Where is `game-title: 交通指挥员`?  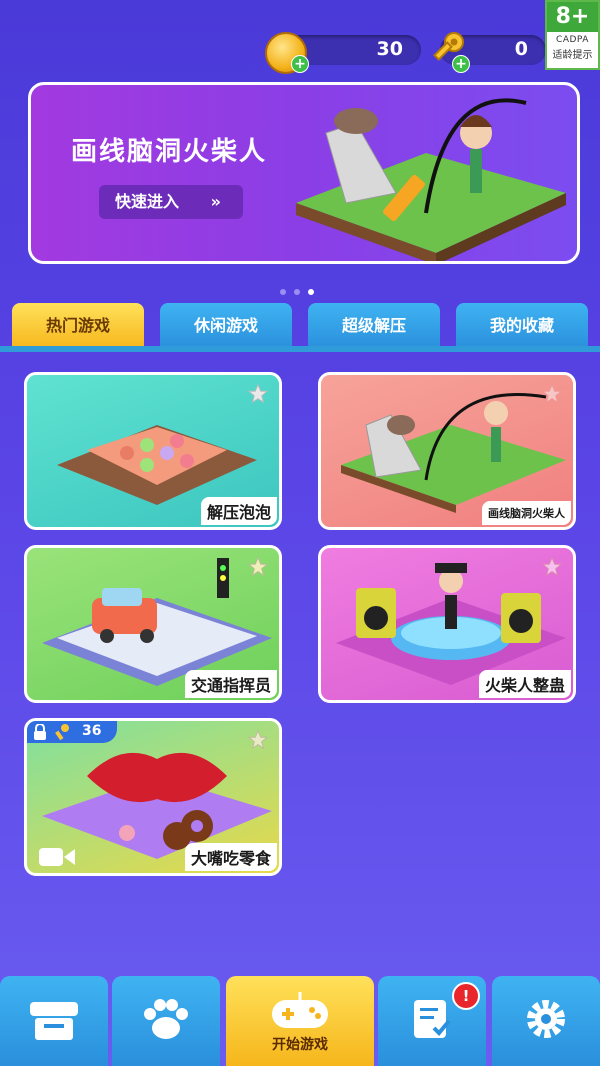
game-title: 交通指挥员 is located at coordinates (230, 684).